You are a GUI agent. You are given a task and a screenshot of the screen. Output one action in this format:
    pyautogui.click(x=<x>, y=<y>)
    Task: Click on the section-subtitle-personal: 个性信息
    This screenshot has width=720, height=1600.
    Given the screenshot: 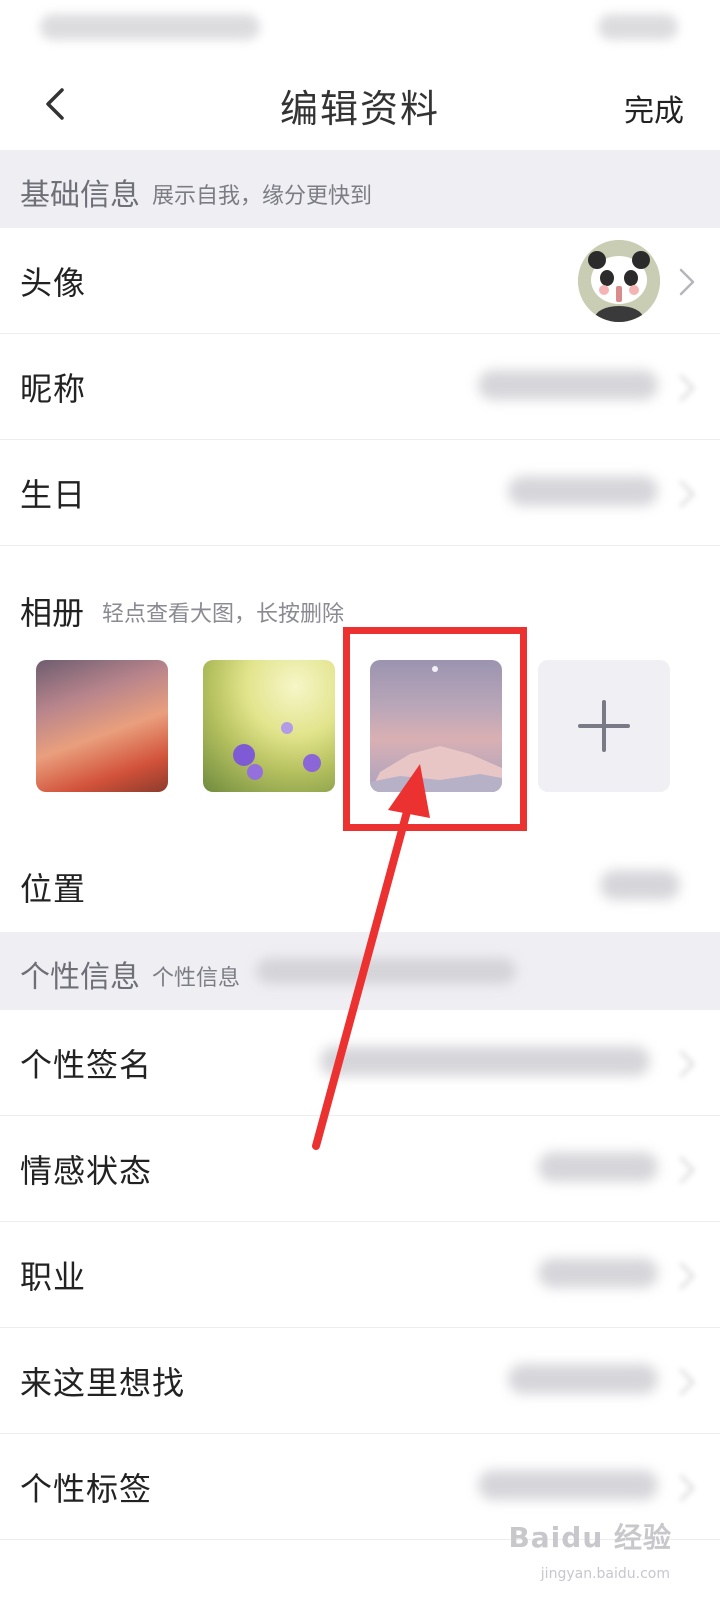 What is the action you would take?
    pyautogui.click(x=196, y=978)
    